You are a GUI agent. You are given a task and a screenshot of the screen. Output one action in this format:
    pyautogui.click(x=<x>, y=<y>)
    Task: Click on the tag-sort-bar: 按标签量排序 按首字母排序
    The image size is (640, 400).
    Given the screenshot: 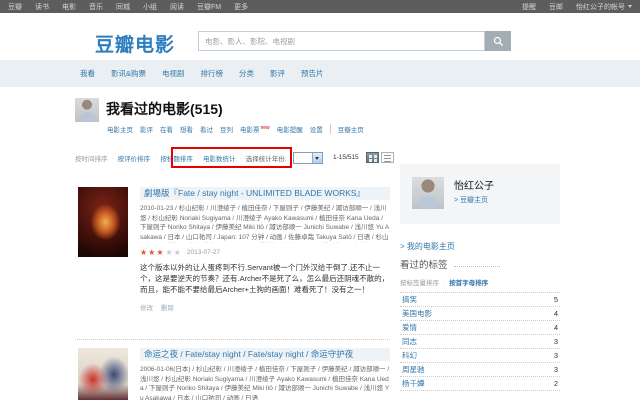 What is the action you would take?
    pyautogui.click(x=444, y=282)
    